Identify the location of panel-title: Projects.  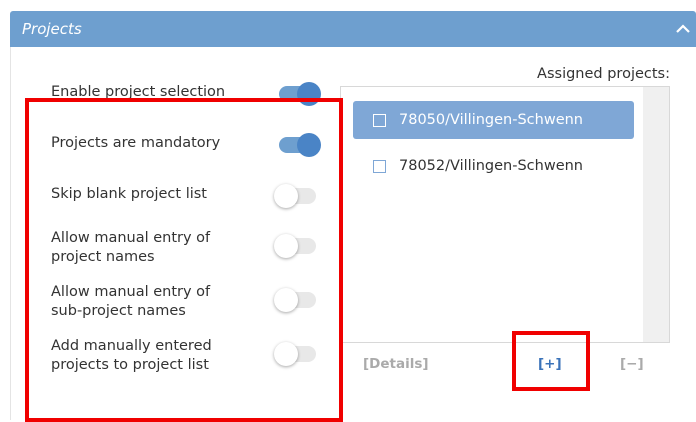
(52, 29).